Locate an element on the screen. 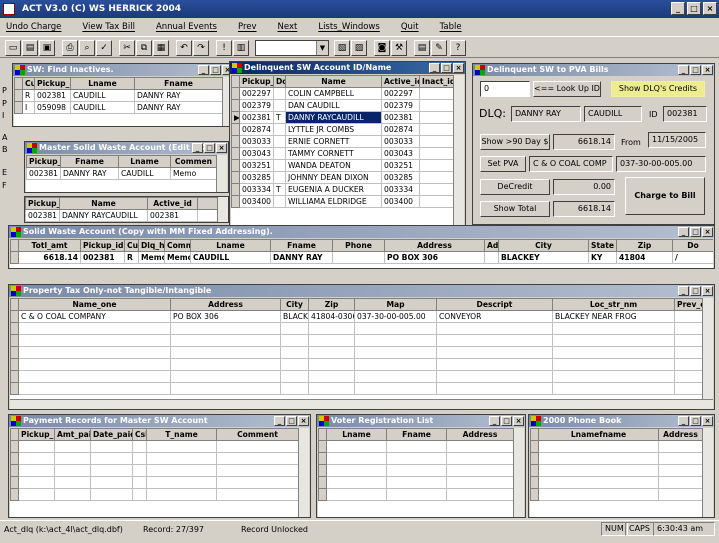 The height and width of the screenshot is (543, 719). report-icon: ▨ is located at coordinates (359, 48).